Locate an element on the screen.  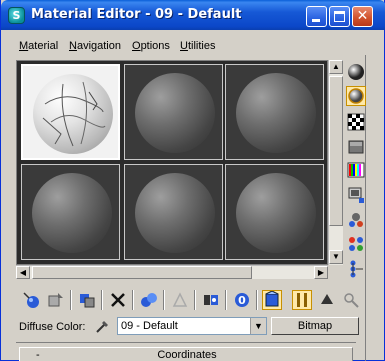
title-bar: S Material Editor - 09 - Default ✕ is located at coordinates (193, 15).